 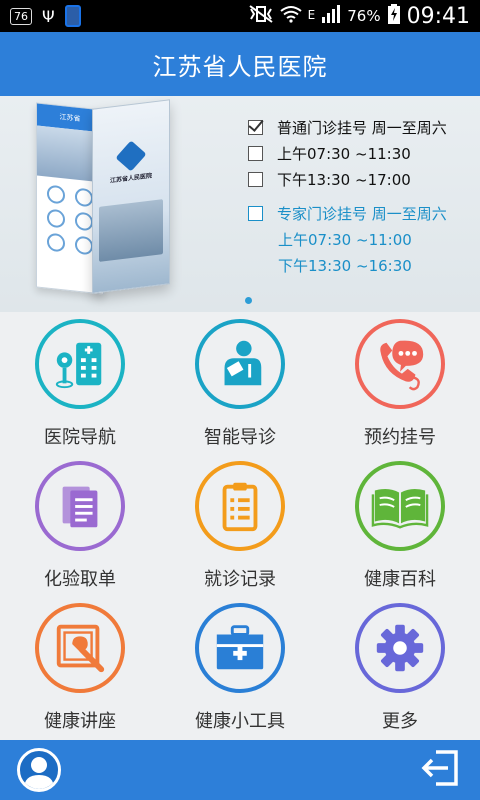 What do you see at coordinates (240, 648) in the screenshot?
I see `medical-kit-icon` at bounding box center [240, 648].